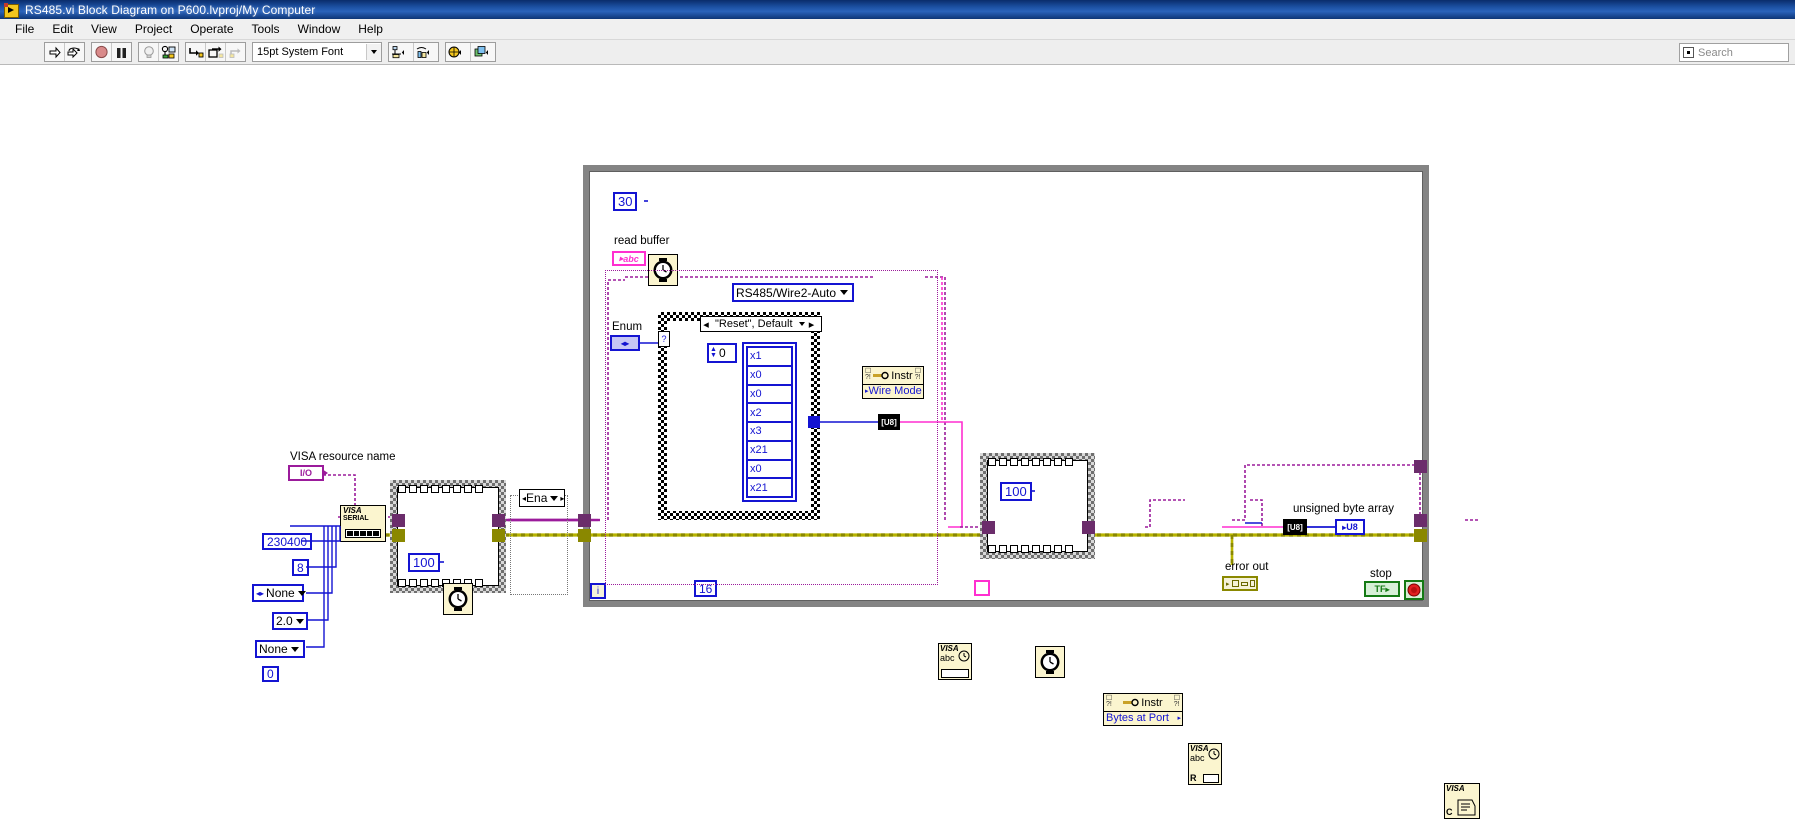 The image size is (1795, 819). I want to click on case-dropdown-icon, so click(802, 324).